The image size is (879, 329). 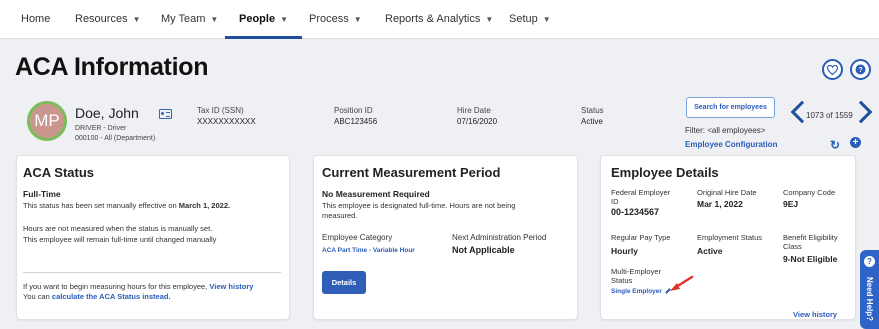 What do you see at coordinates (183, 19) in the screenshot?
I see `nav-my-team-label: My Team` at bounding box center [183, 19].